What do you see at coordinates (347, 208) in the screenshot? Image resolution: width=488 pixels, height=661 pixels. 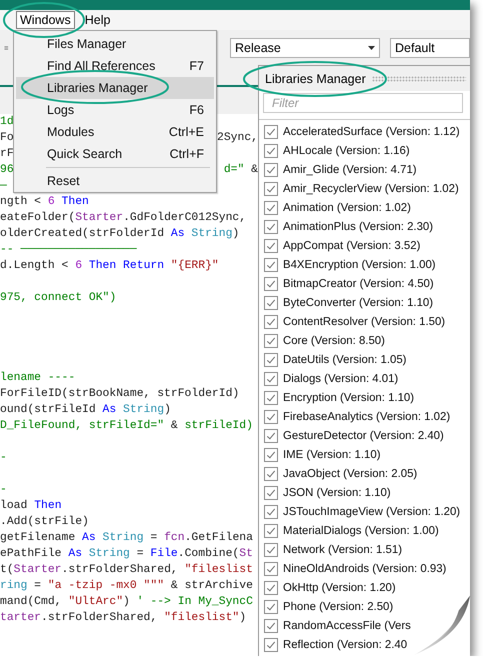 I see `library-name: Animation (Version: 1.02)` at bounding box center [347, 208].